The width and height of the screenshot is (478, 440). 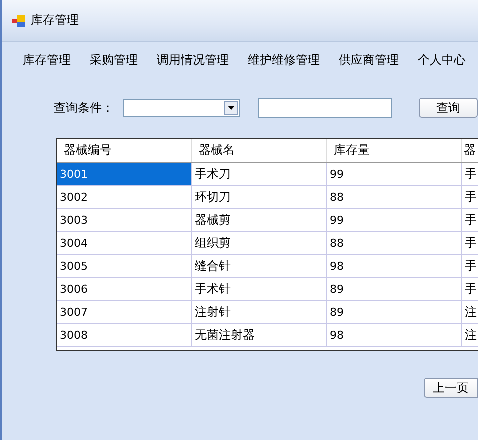 What do you see at coordinates (259, 174) in the screenshot?
I see `table-cell: 手术刀` at bounding box center [259, 174].